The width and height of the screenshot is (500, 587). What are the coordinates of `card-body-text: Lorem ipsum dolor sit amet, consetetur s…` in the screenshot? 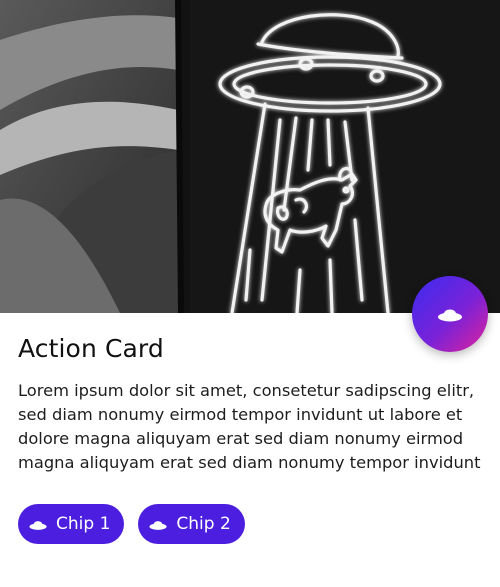 It's located at (249, 426).